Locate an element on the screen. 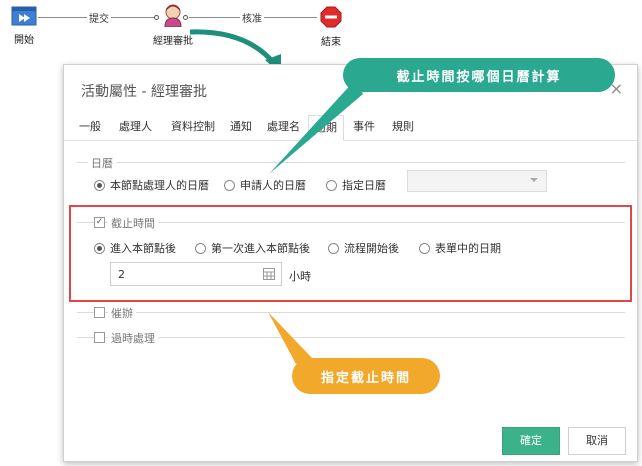 The height and width of the screenshot is (466, 642). confirm-button: 確定 is located at coordinates (531, 441).